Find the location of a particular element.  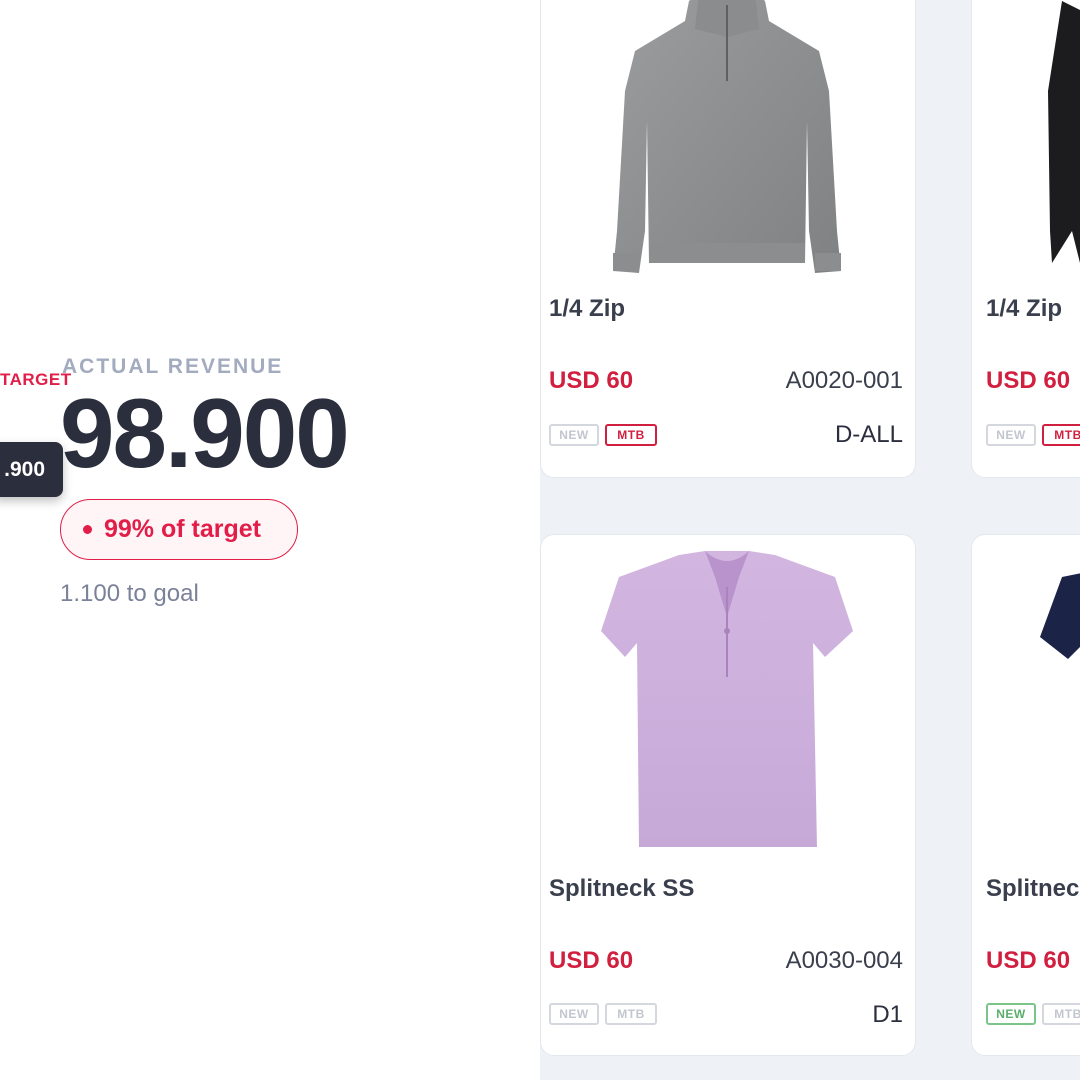

navy-splitneck-blouse-image is located at coordinates (1060, 616).